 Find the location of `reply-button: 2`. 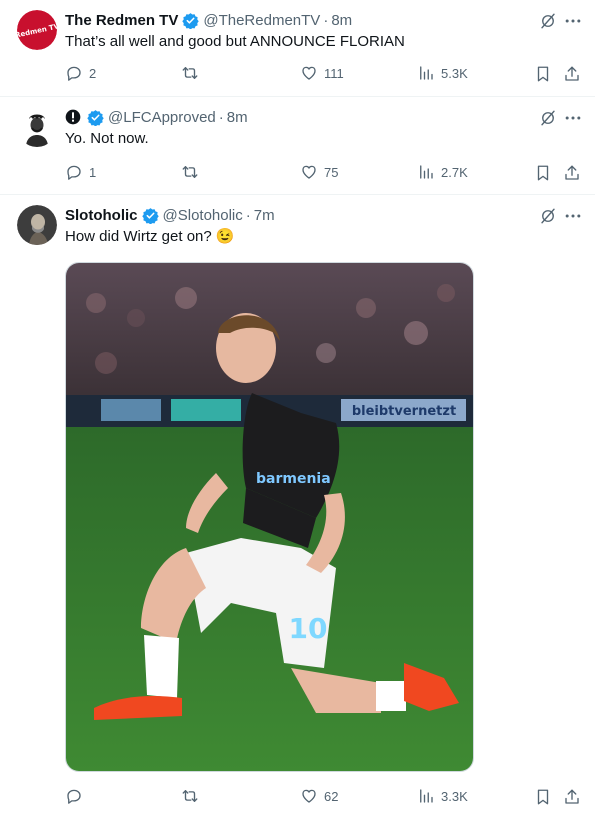

reply-button: 2 is located at coordinates (80, 73).